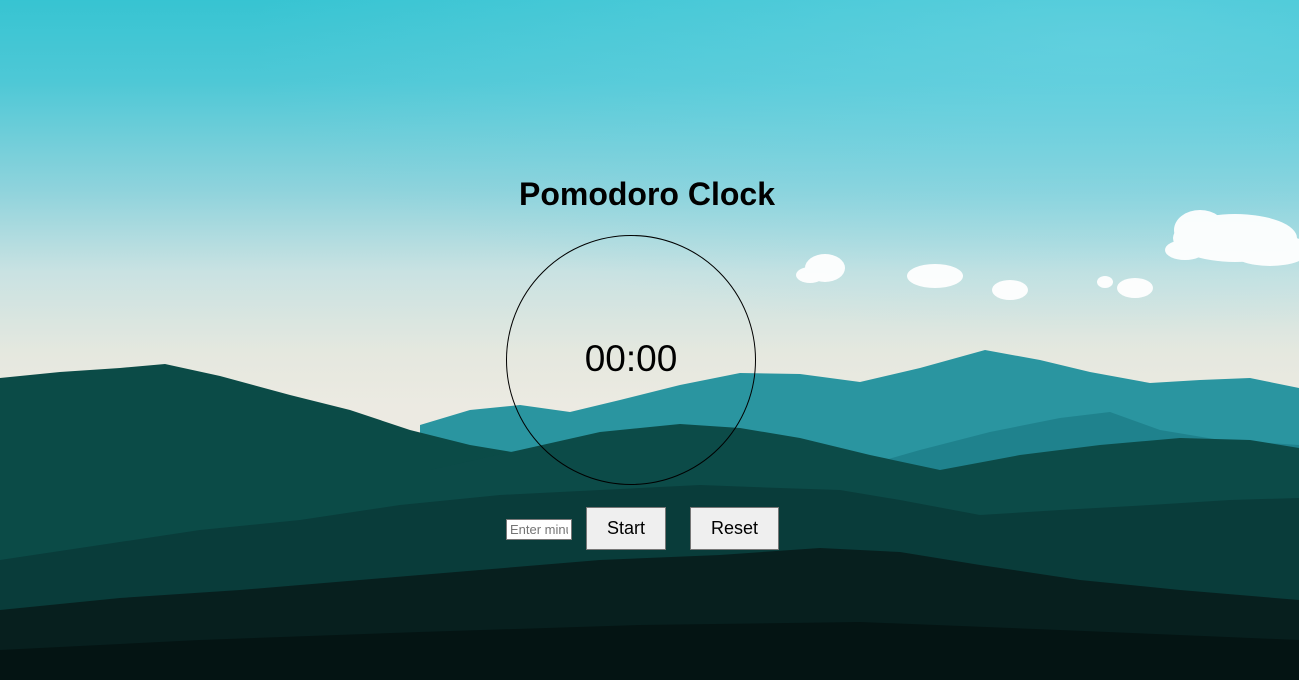 The image size is (1299, 680). I want to click on timer-display: 00:00, so click(631, 358).